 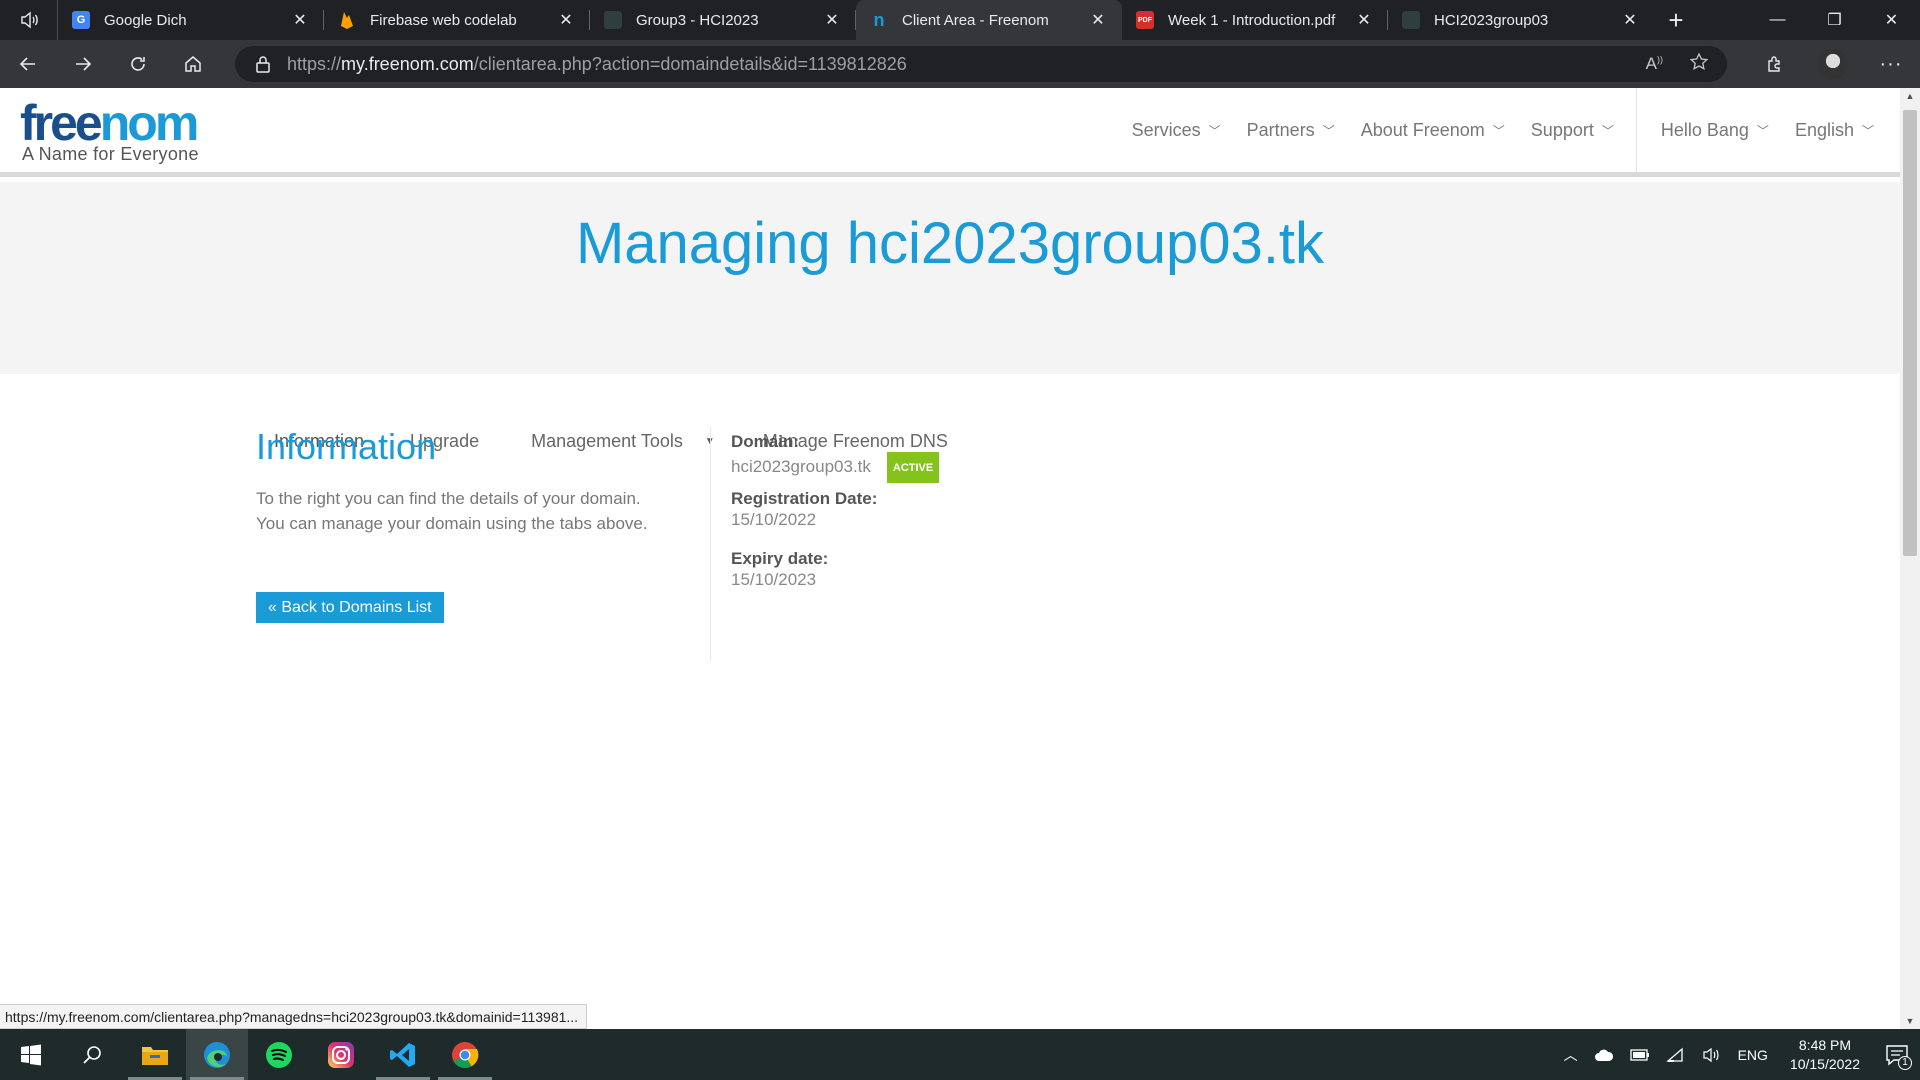 What do you see at coordinates (1636, 130) in the screenshot?
I see `nav-divider` at bounding box center [1636, 130].